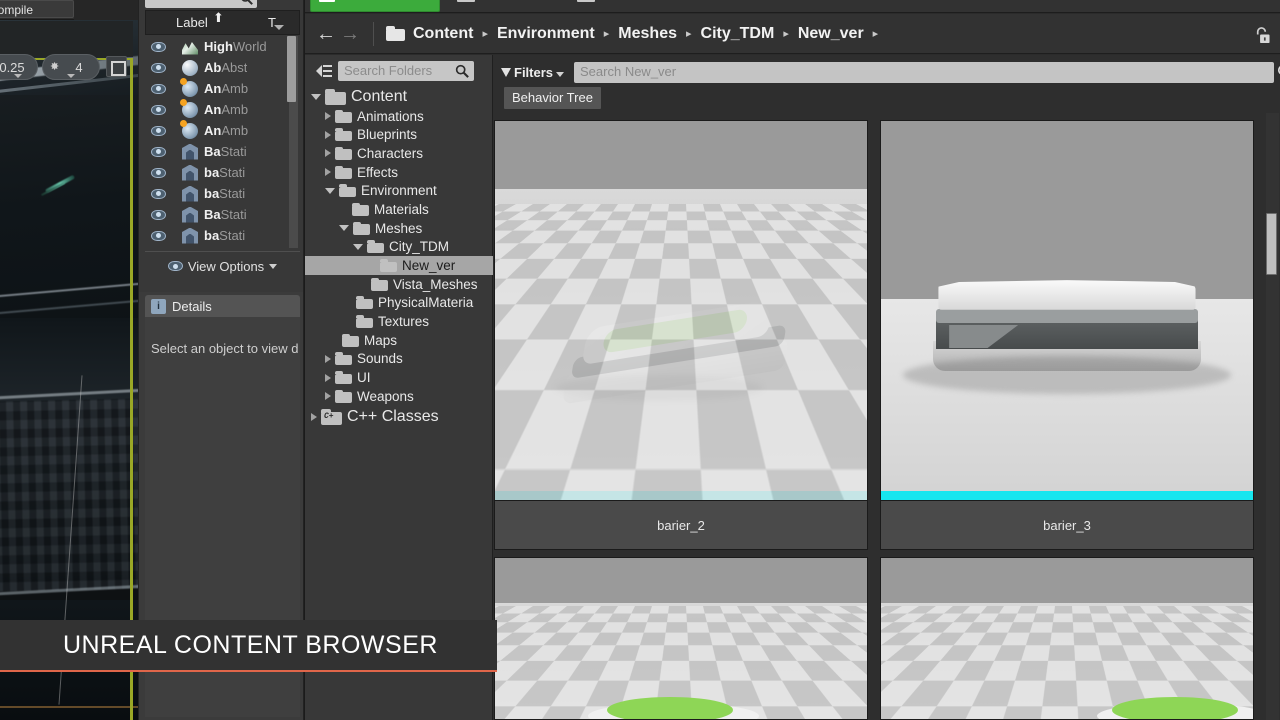 This screenshot has height=720, width=1280. Describe the element at coordinates (326, 34) in the screenshot. I see `arrow-left-icon: ←` at that location.